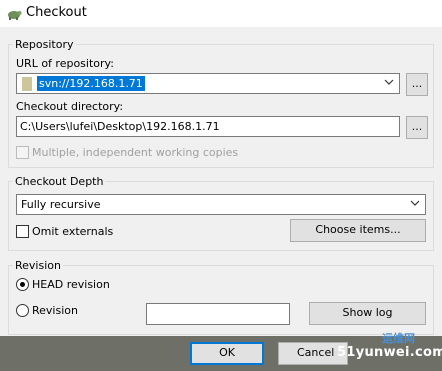 This screenshot has height=371, width=442. Describe the element at coordinates (73, 231) in the screenshot. I see `omit-externals-label: Omit externals` at that location.